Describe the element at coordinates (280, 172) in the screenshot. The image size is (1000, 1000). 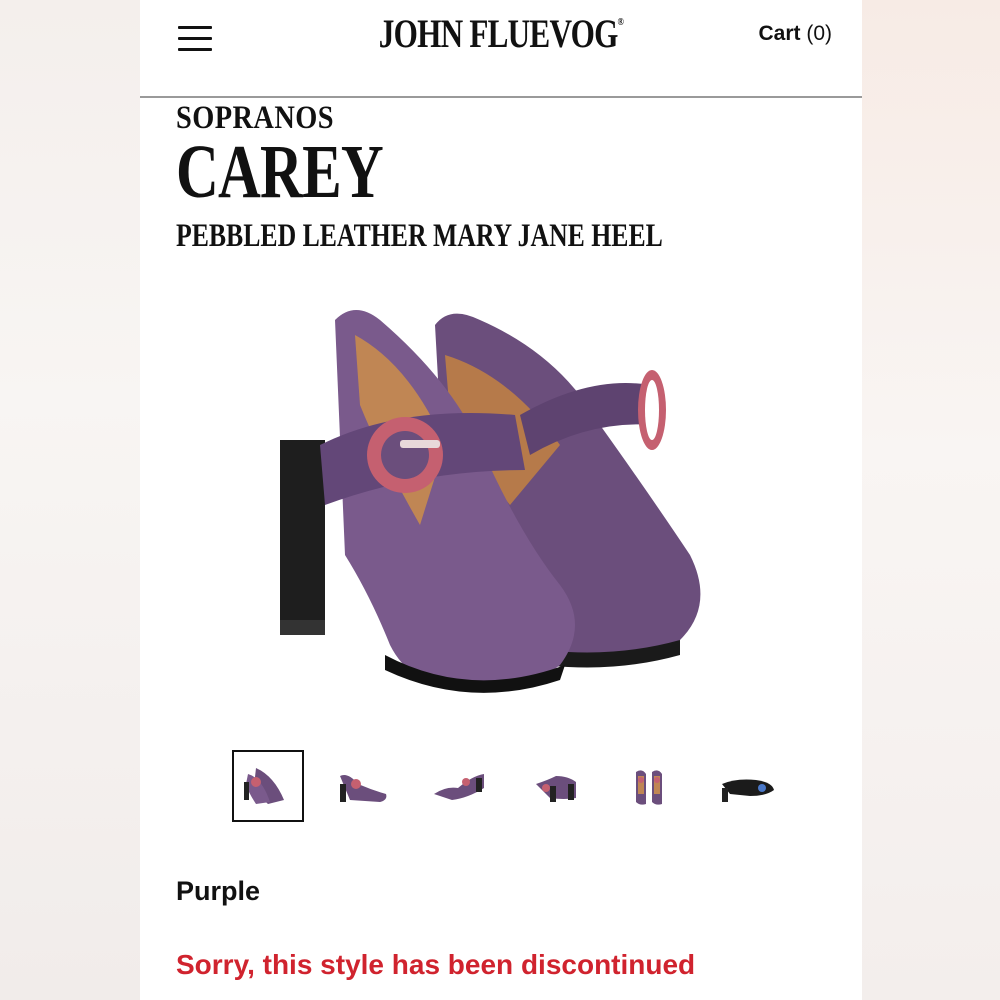
I see `product-title: CAREY` at that location.